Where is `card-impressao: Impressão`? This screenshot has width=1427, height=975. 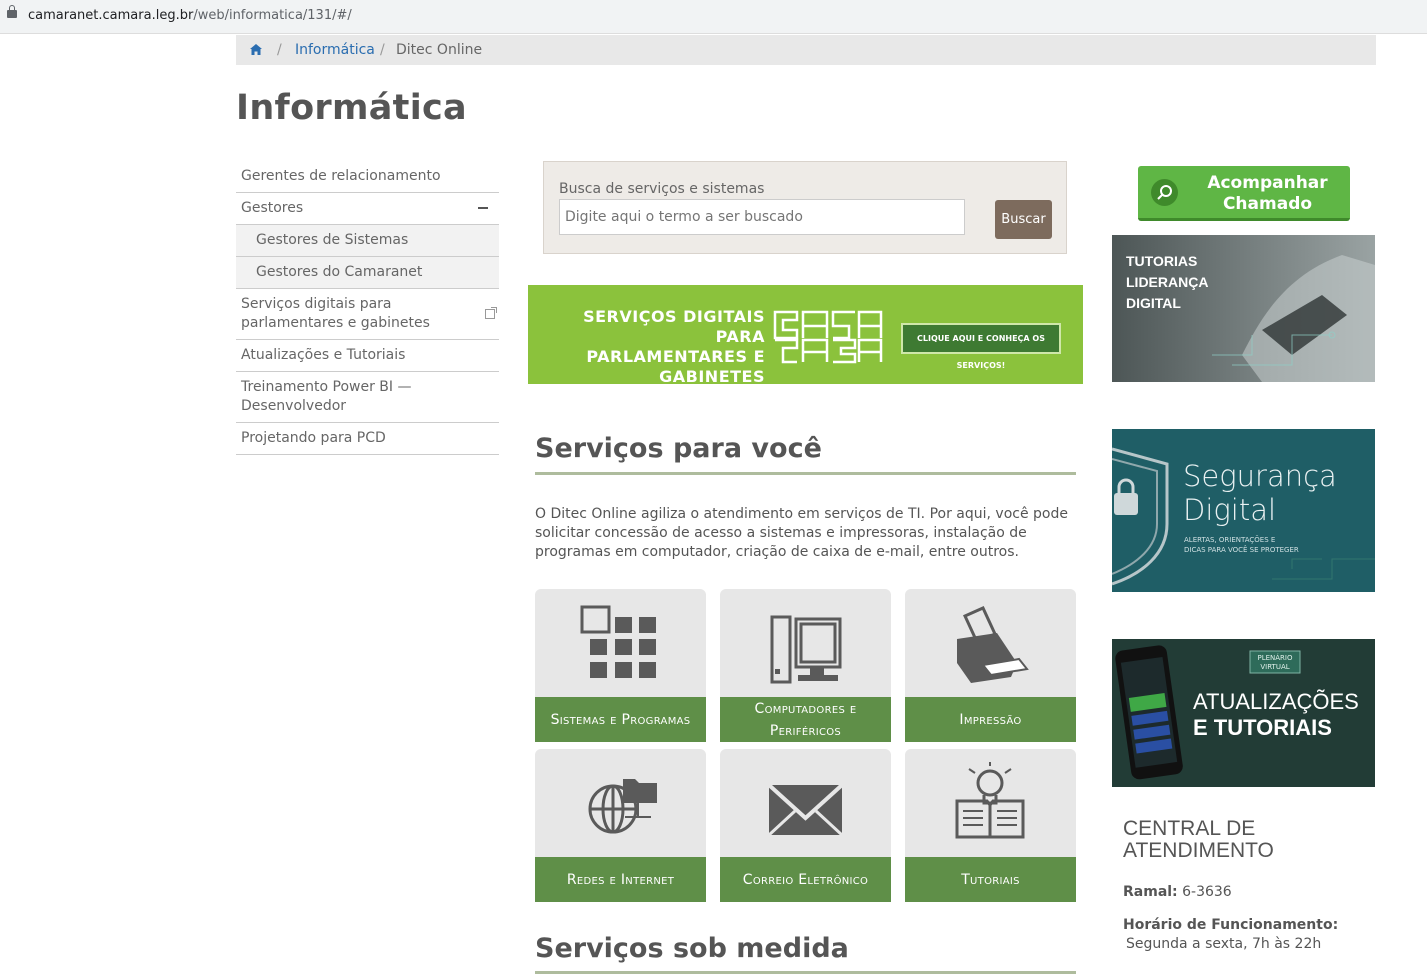 card-impressao: Impressão is located at coordinates (990, 665).